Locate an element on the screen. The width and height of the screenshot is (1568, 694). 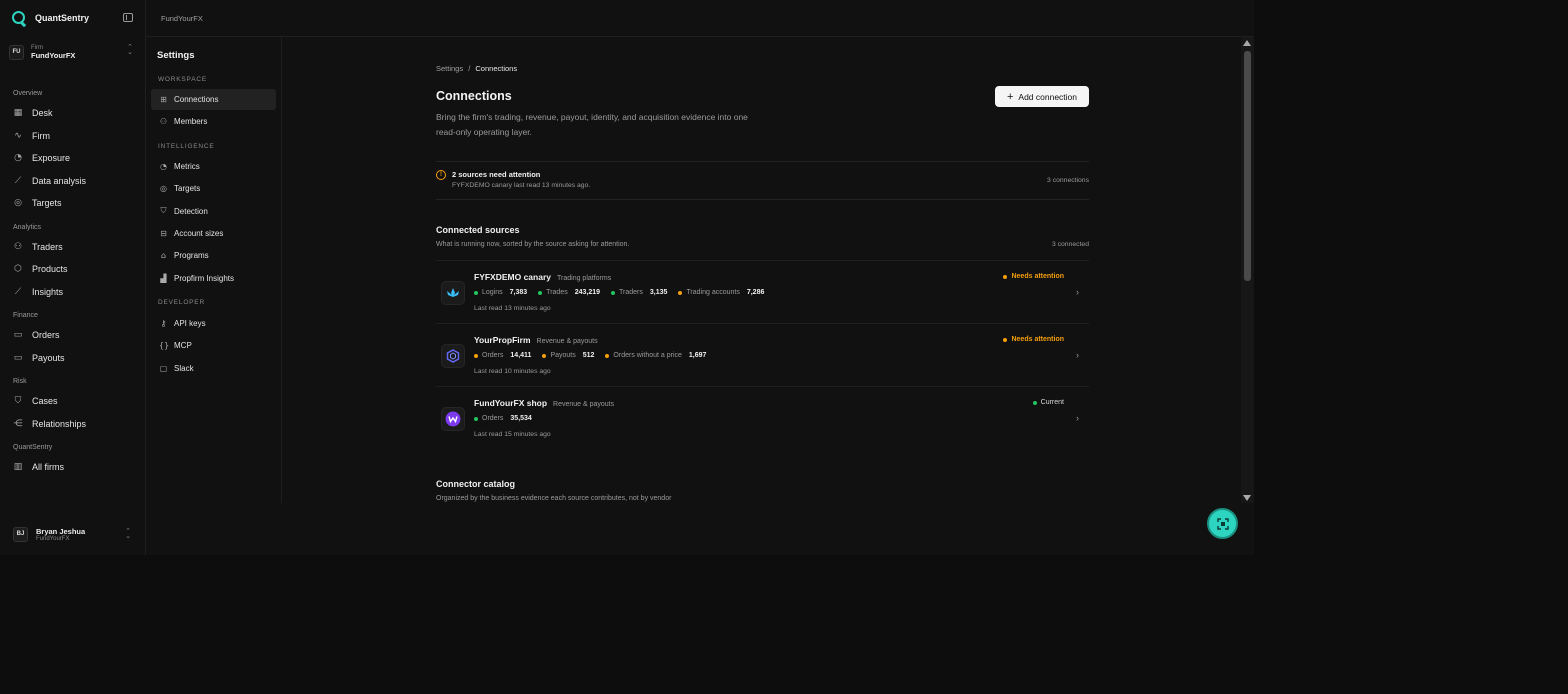
metric: Payouts 512 is located at coordinates (568, 355).